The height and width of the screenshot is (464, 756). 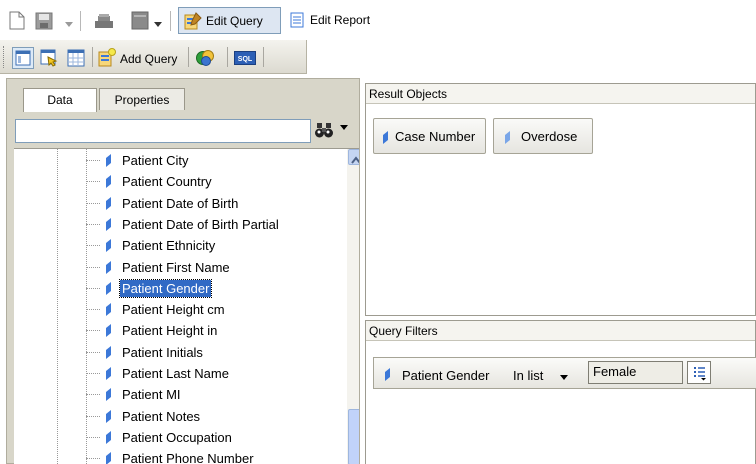 I want to click on tree-item: Patient Date of Birth Partial, so click(x=216, y=224).